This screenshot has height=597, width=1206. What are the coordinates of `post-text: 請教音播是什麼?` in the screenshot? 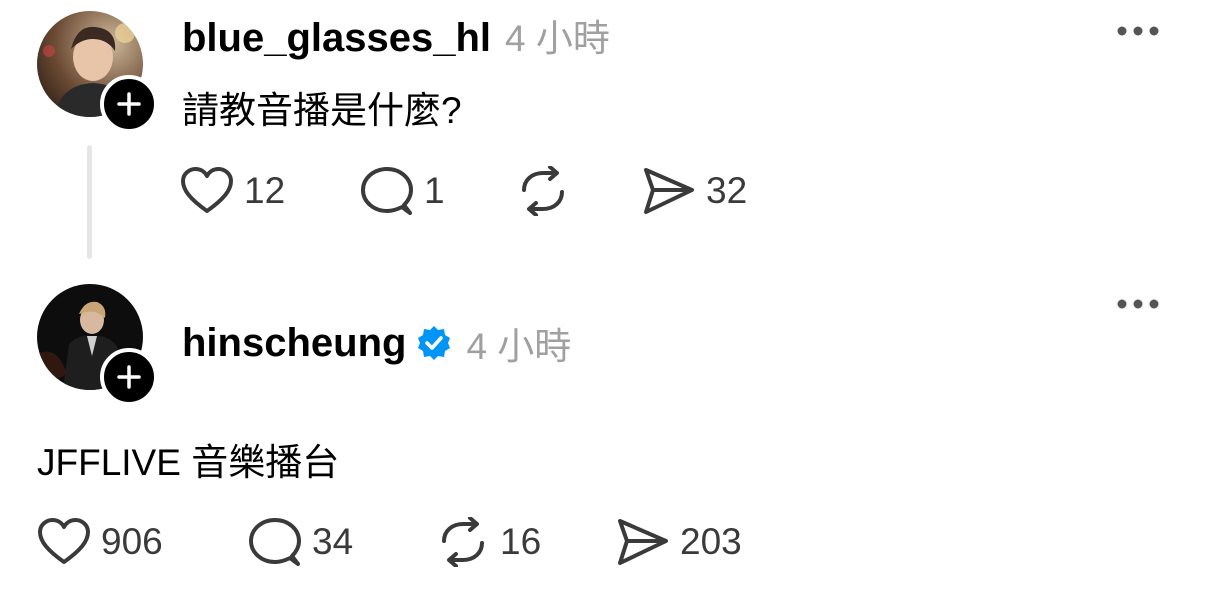 It's located at (322, 110).